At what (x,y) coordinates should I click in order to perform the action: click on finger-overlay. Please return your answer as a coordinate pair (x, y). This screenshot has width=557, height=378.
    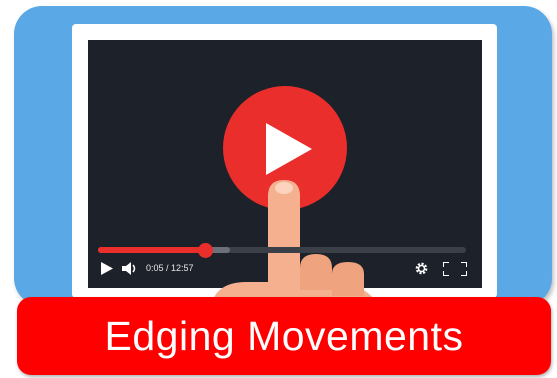
    Looking at the image, I should click on (284, 205).